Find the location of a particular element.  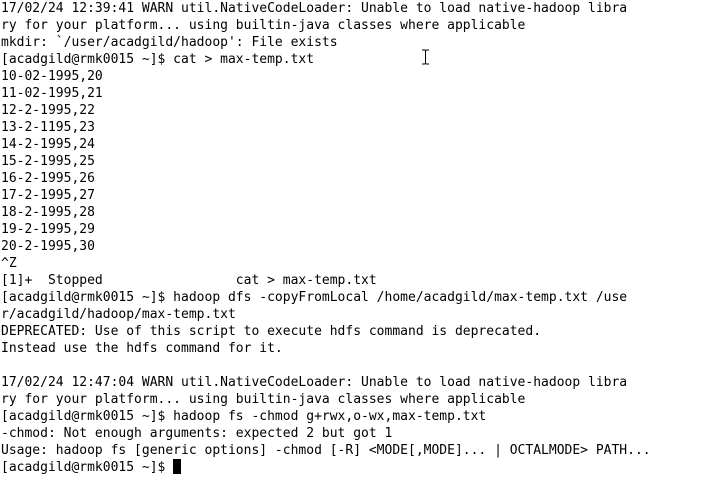

terminal-line: 14-2-1995,24 is located at coordinates (48, 144).